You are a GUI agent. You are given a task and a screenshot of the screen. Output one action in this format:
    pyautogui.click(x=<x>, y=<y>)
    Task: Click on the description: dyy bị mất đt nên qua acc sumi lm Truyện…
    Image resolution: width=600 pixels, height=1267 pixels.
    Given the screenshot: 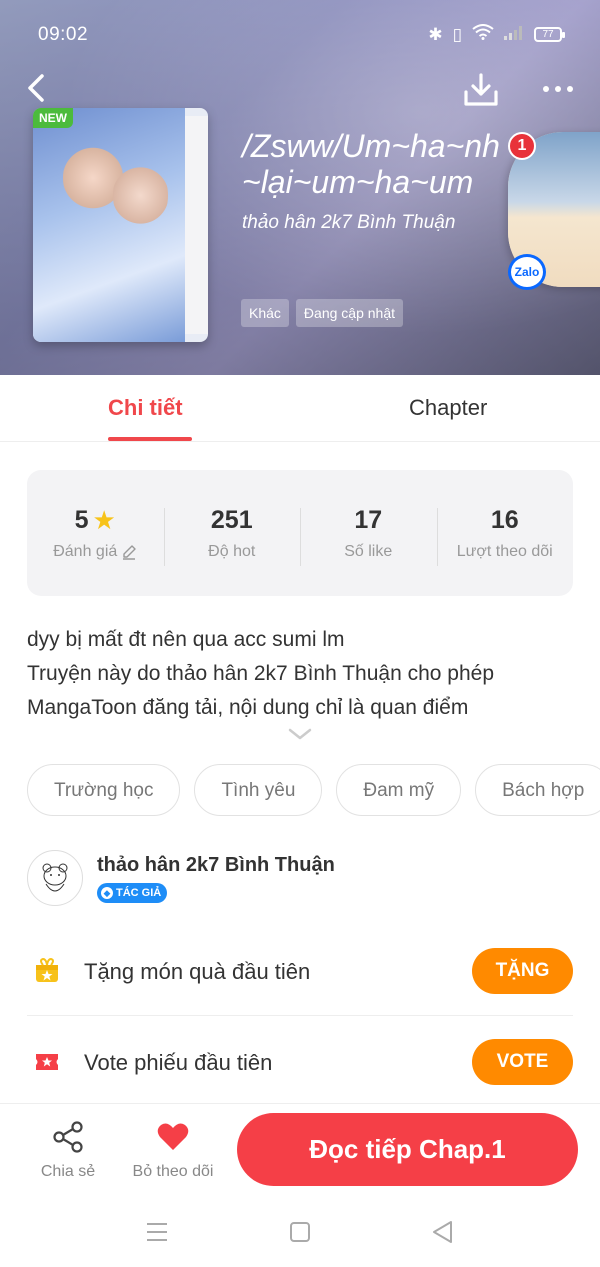 What is the action you would take?
    pyautogui.click(x=301, y=674)
    